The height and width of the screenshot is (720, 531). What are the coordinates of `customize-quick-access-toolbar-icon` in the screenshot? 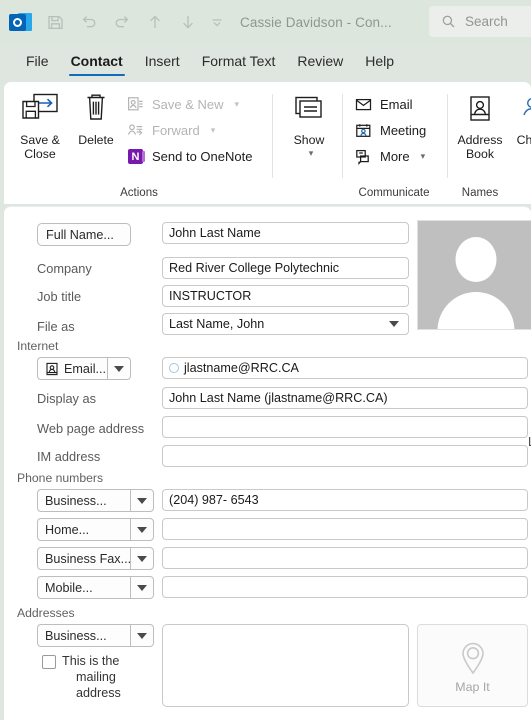 It's located at (217, 22).